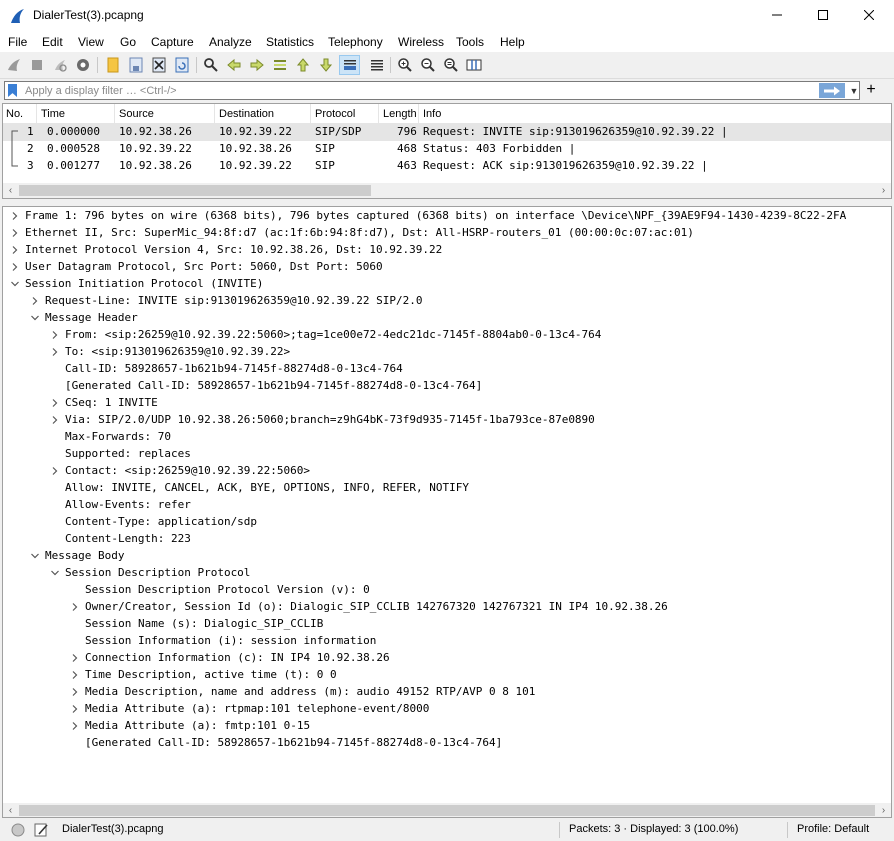 This screenshot has width=894, height=841. Describe the element at coordinates (83, 65) in the screenshot. I see `capture-options-button` at that location.